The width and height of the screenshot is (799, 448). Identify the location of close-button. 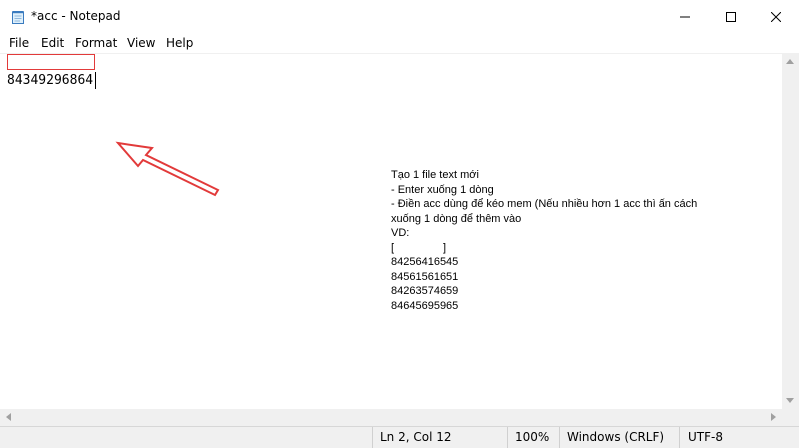
(776, 16).